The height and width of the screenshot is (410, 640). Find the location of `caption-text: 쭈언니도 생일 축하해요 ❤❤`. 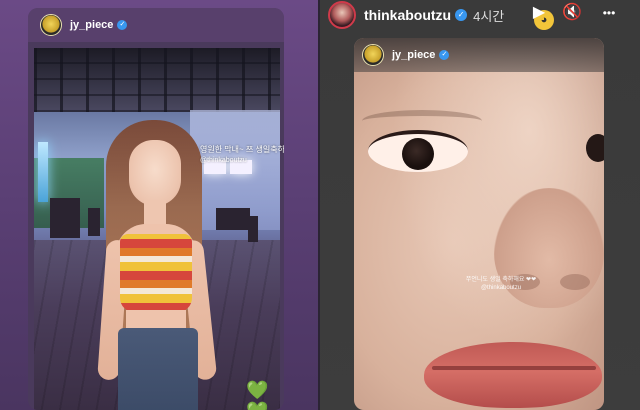

caption-text: 쭈언니도 생일 축하해요 ❤❤ is located at coordinates (501, 280).